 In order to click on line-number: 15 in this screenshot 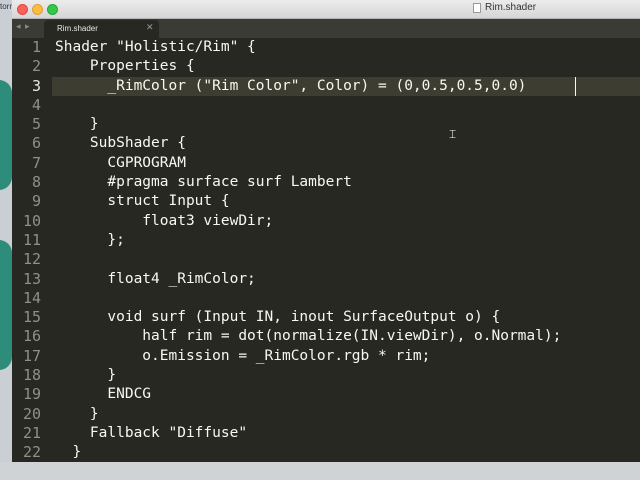, I will do `click(31, 317)`.